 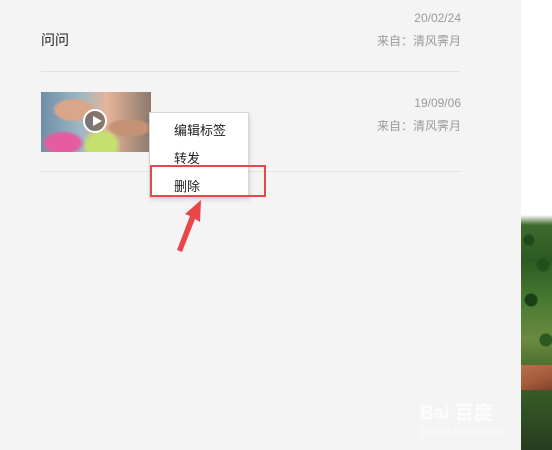 I want to click on delete-highlight-box, so click(x=208, y=181).